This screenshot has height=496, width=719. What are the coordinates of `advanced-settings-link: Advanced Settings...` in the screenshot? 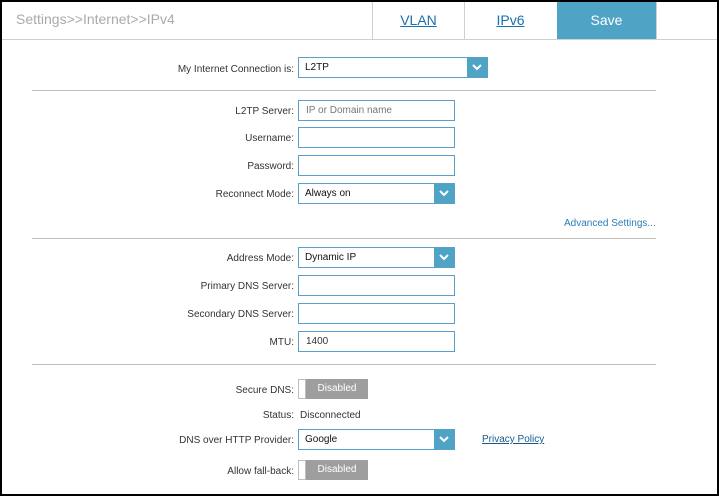 It's located at (610, 223).